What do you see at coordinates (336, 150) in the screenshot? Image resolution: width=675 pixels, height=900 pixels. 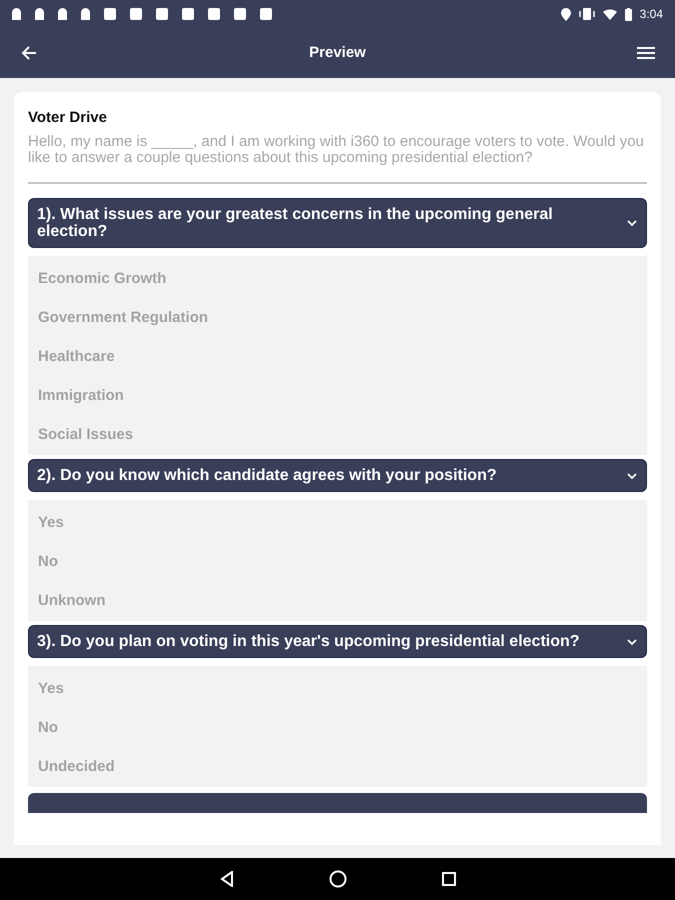 I see `intro-text: Hello, my name is _____, and I am working with i360 to encourage voters to vote. Would you like to answer a couple questions about this upcoming presidential election?` at bounding box center [336, 150].